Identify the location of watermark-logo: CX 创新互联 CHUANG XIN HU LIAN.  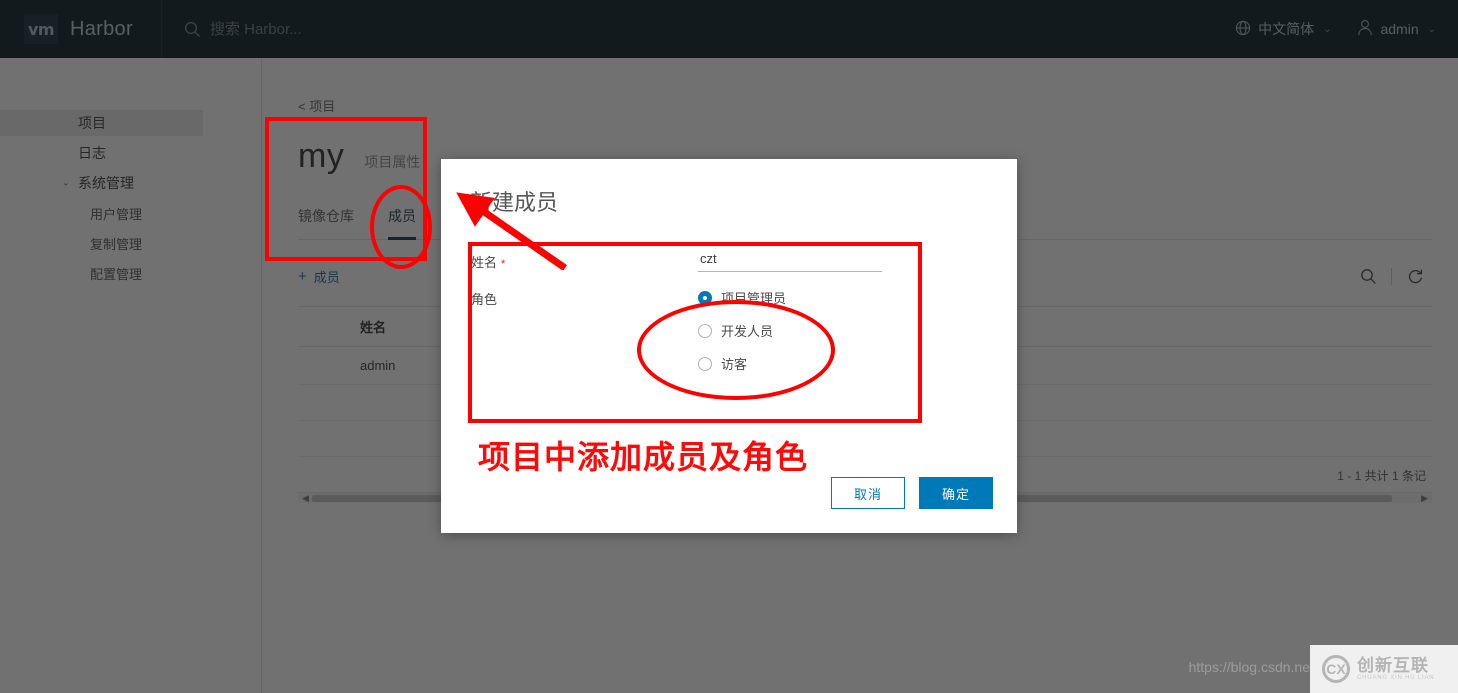
(1384, 669).